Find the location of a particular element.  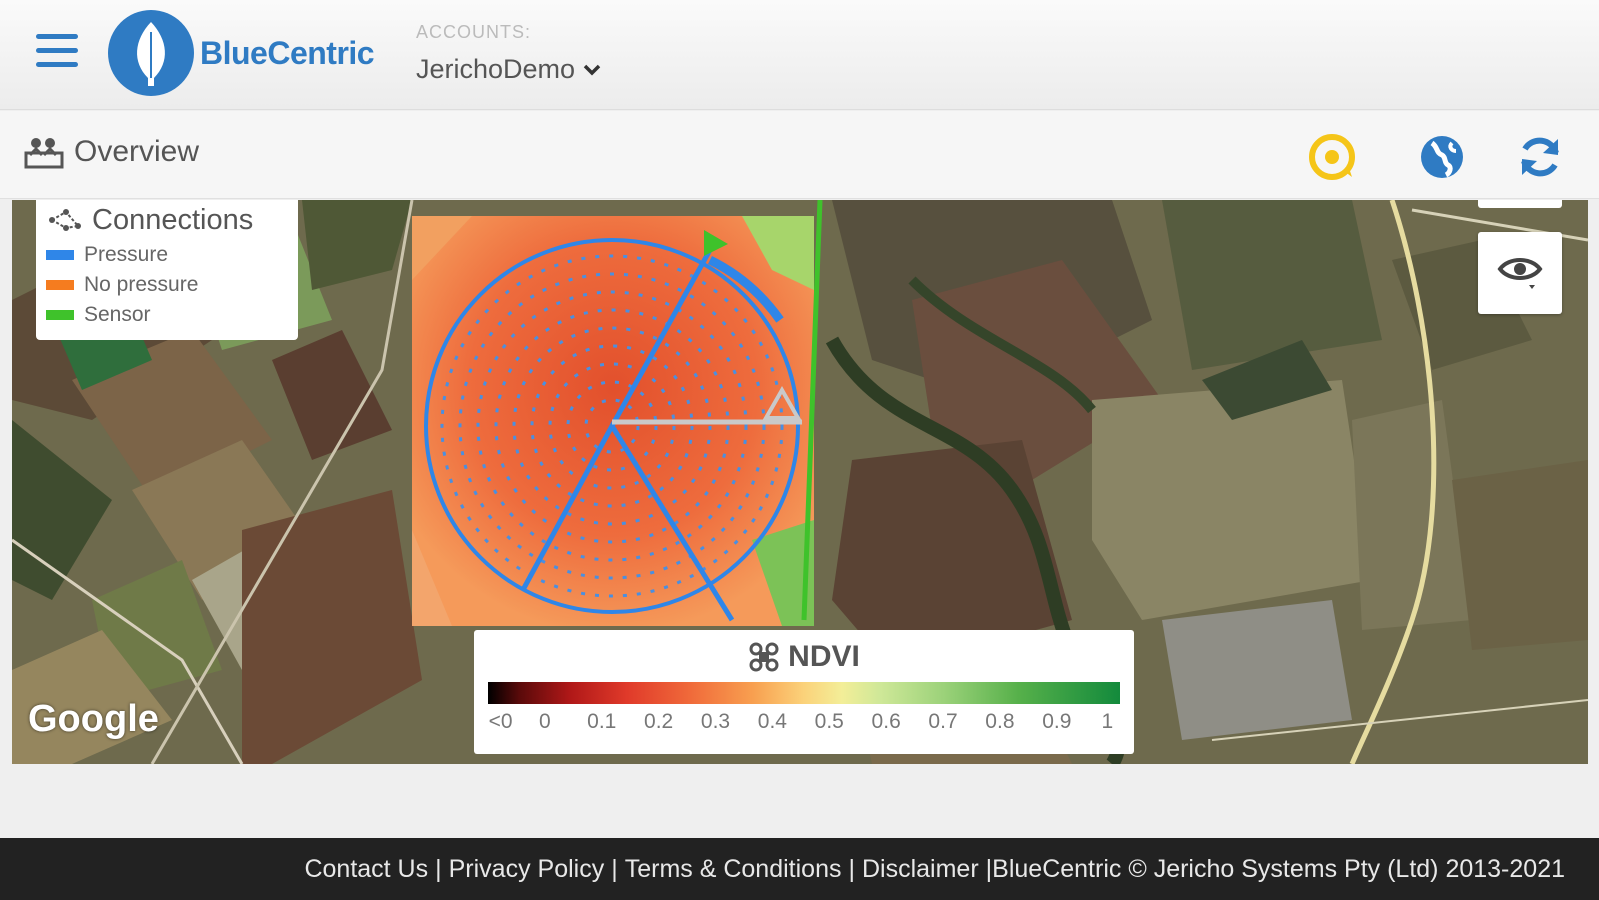

ndvi-tick: 0 is located at coordinates (545, 721).